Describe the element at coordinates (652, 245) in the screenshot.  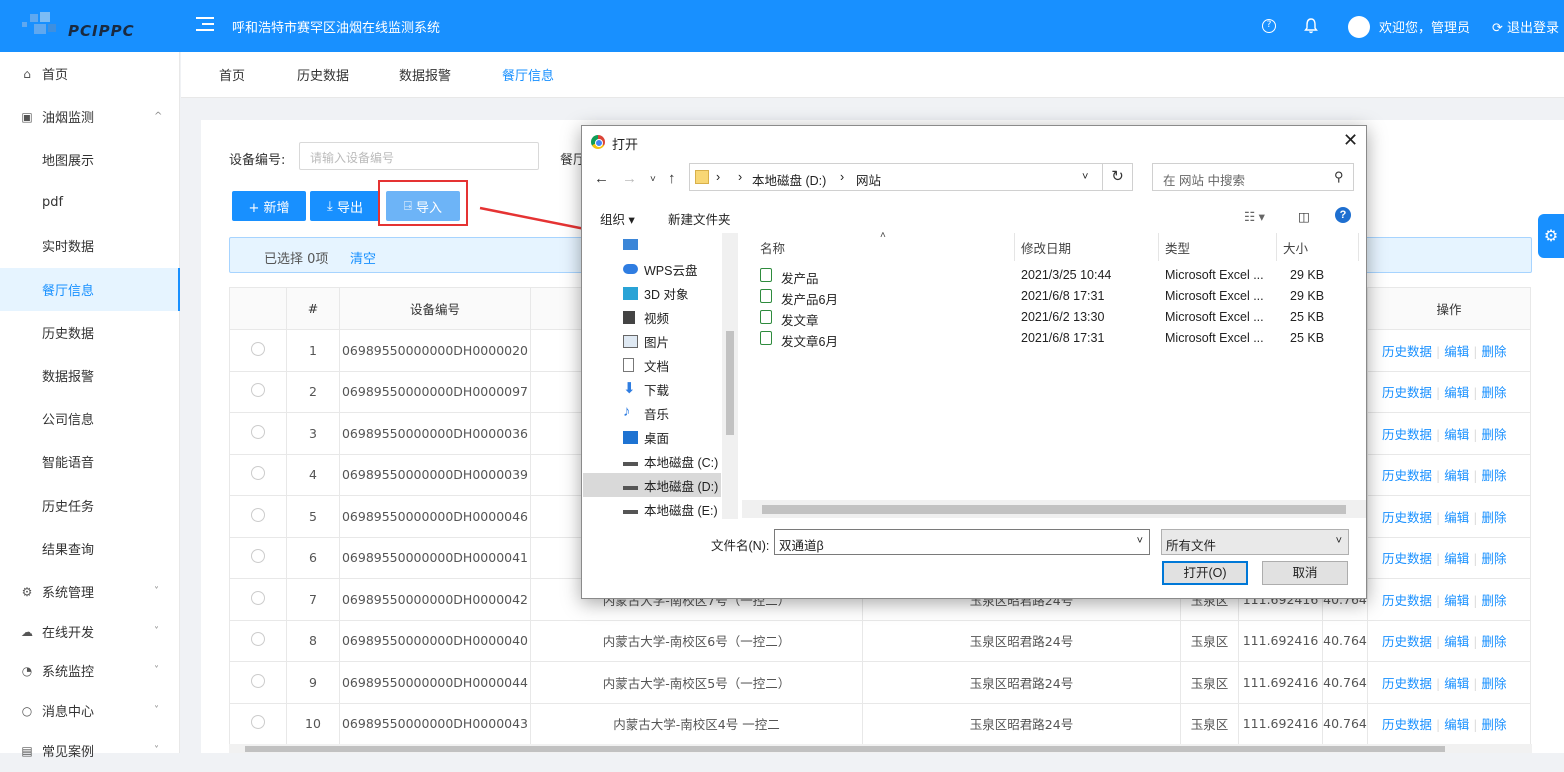
I see `tree-item-computer` at that location.